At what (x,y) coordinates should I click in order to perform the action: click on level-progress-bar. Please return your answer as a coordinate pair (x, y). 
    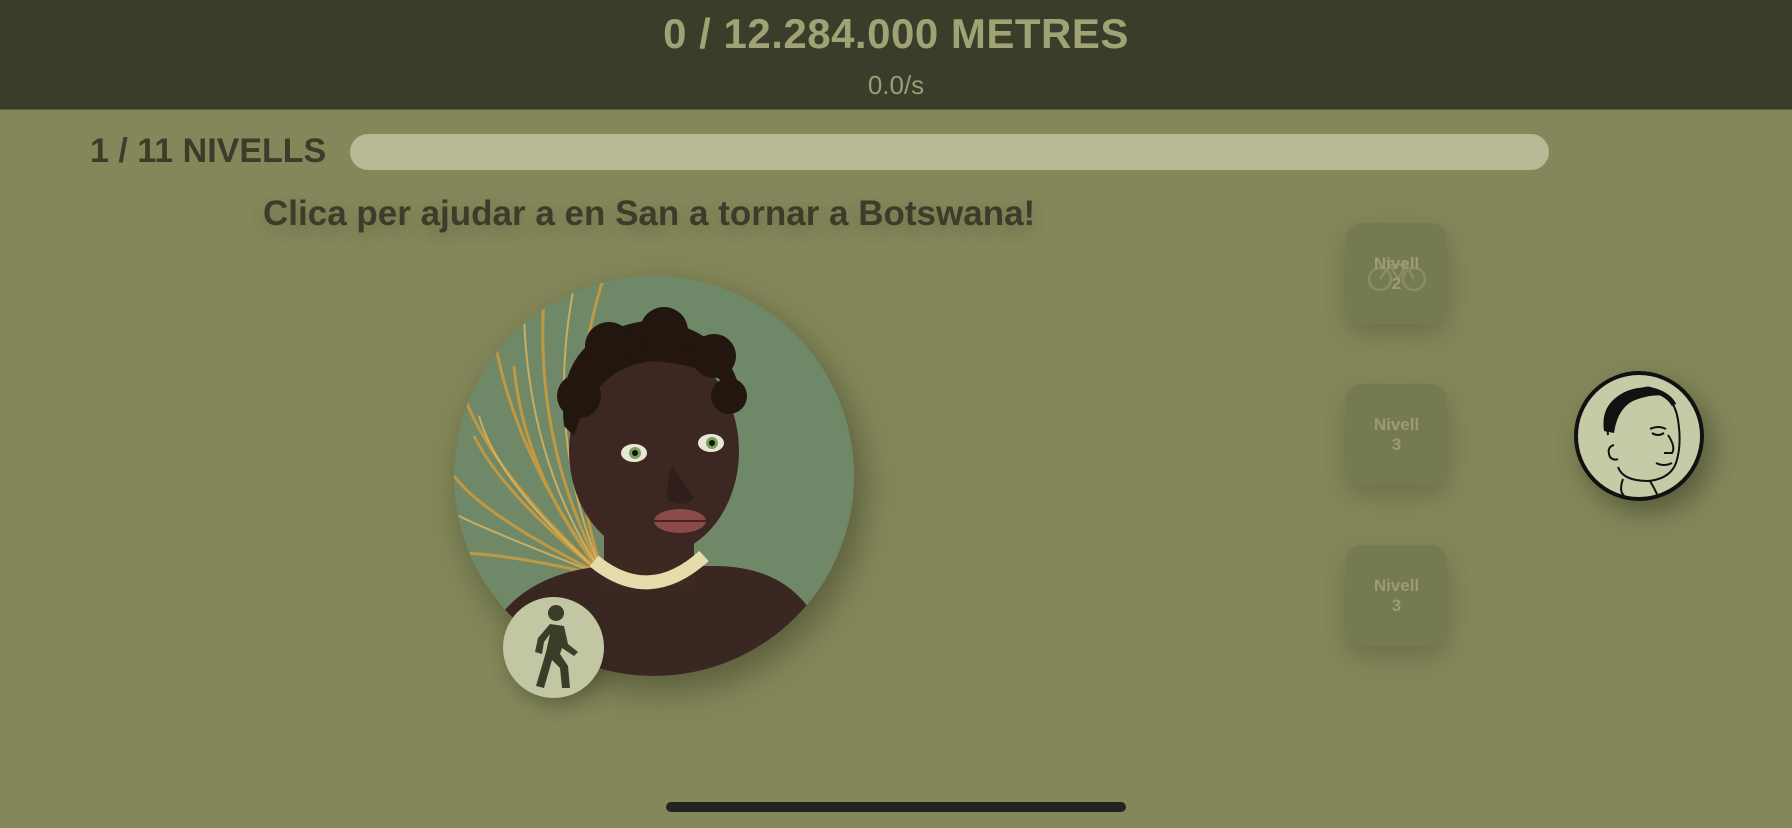
    Looking at the image, I should click on (949, 152).